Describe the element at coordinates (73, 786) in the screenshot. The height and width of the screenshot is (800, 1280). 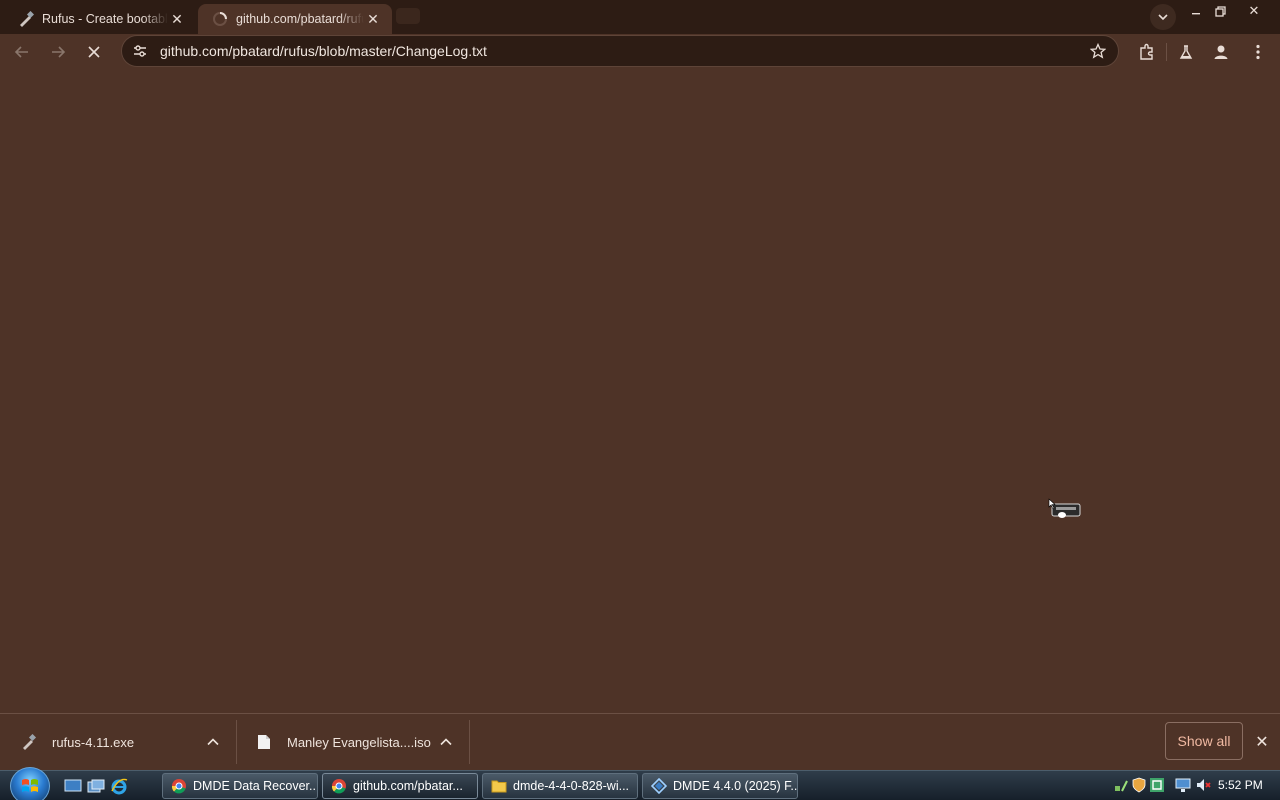
I see `show-desktop-icon` at that location.